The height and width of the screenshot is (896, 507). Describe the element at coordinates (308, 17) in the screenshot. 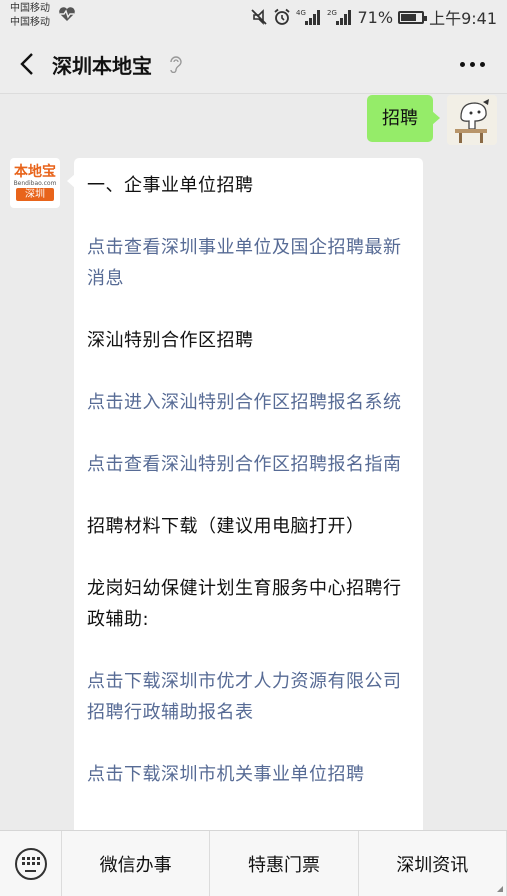

I see `signal-4g-icon: 4G` at that location.